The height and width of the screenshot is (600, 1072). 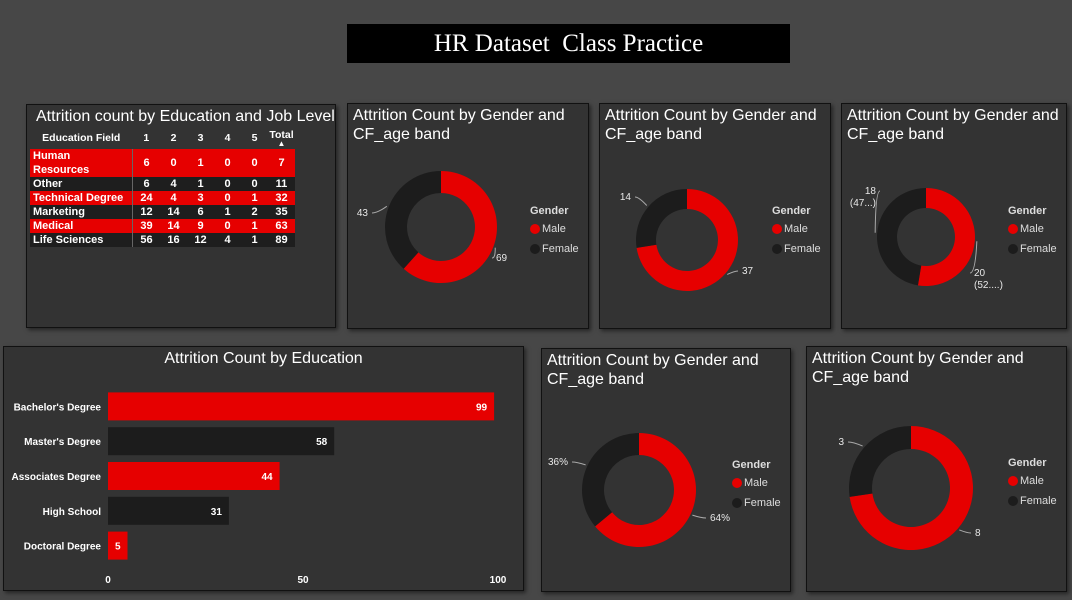 What do you see at coordinates (841, 442) in the screenshot?
I see `slice-data-label: 3` at bounding box center [841, 442].